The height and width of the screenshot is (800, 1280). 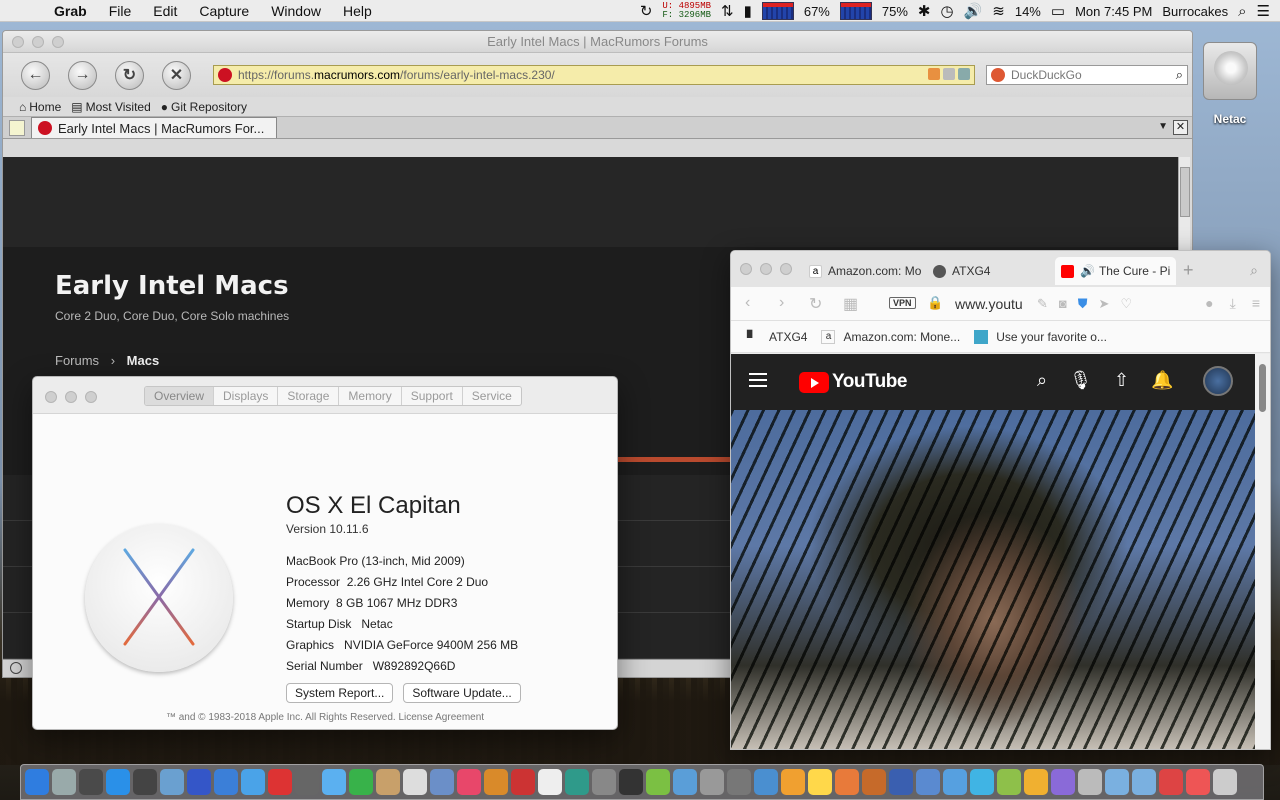 What do you see at coordinates (646, 11) in the screenshot?
I see `sync-icon: ↻` at bounding box center [646, 11].